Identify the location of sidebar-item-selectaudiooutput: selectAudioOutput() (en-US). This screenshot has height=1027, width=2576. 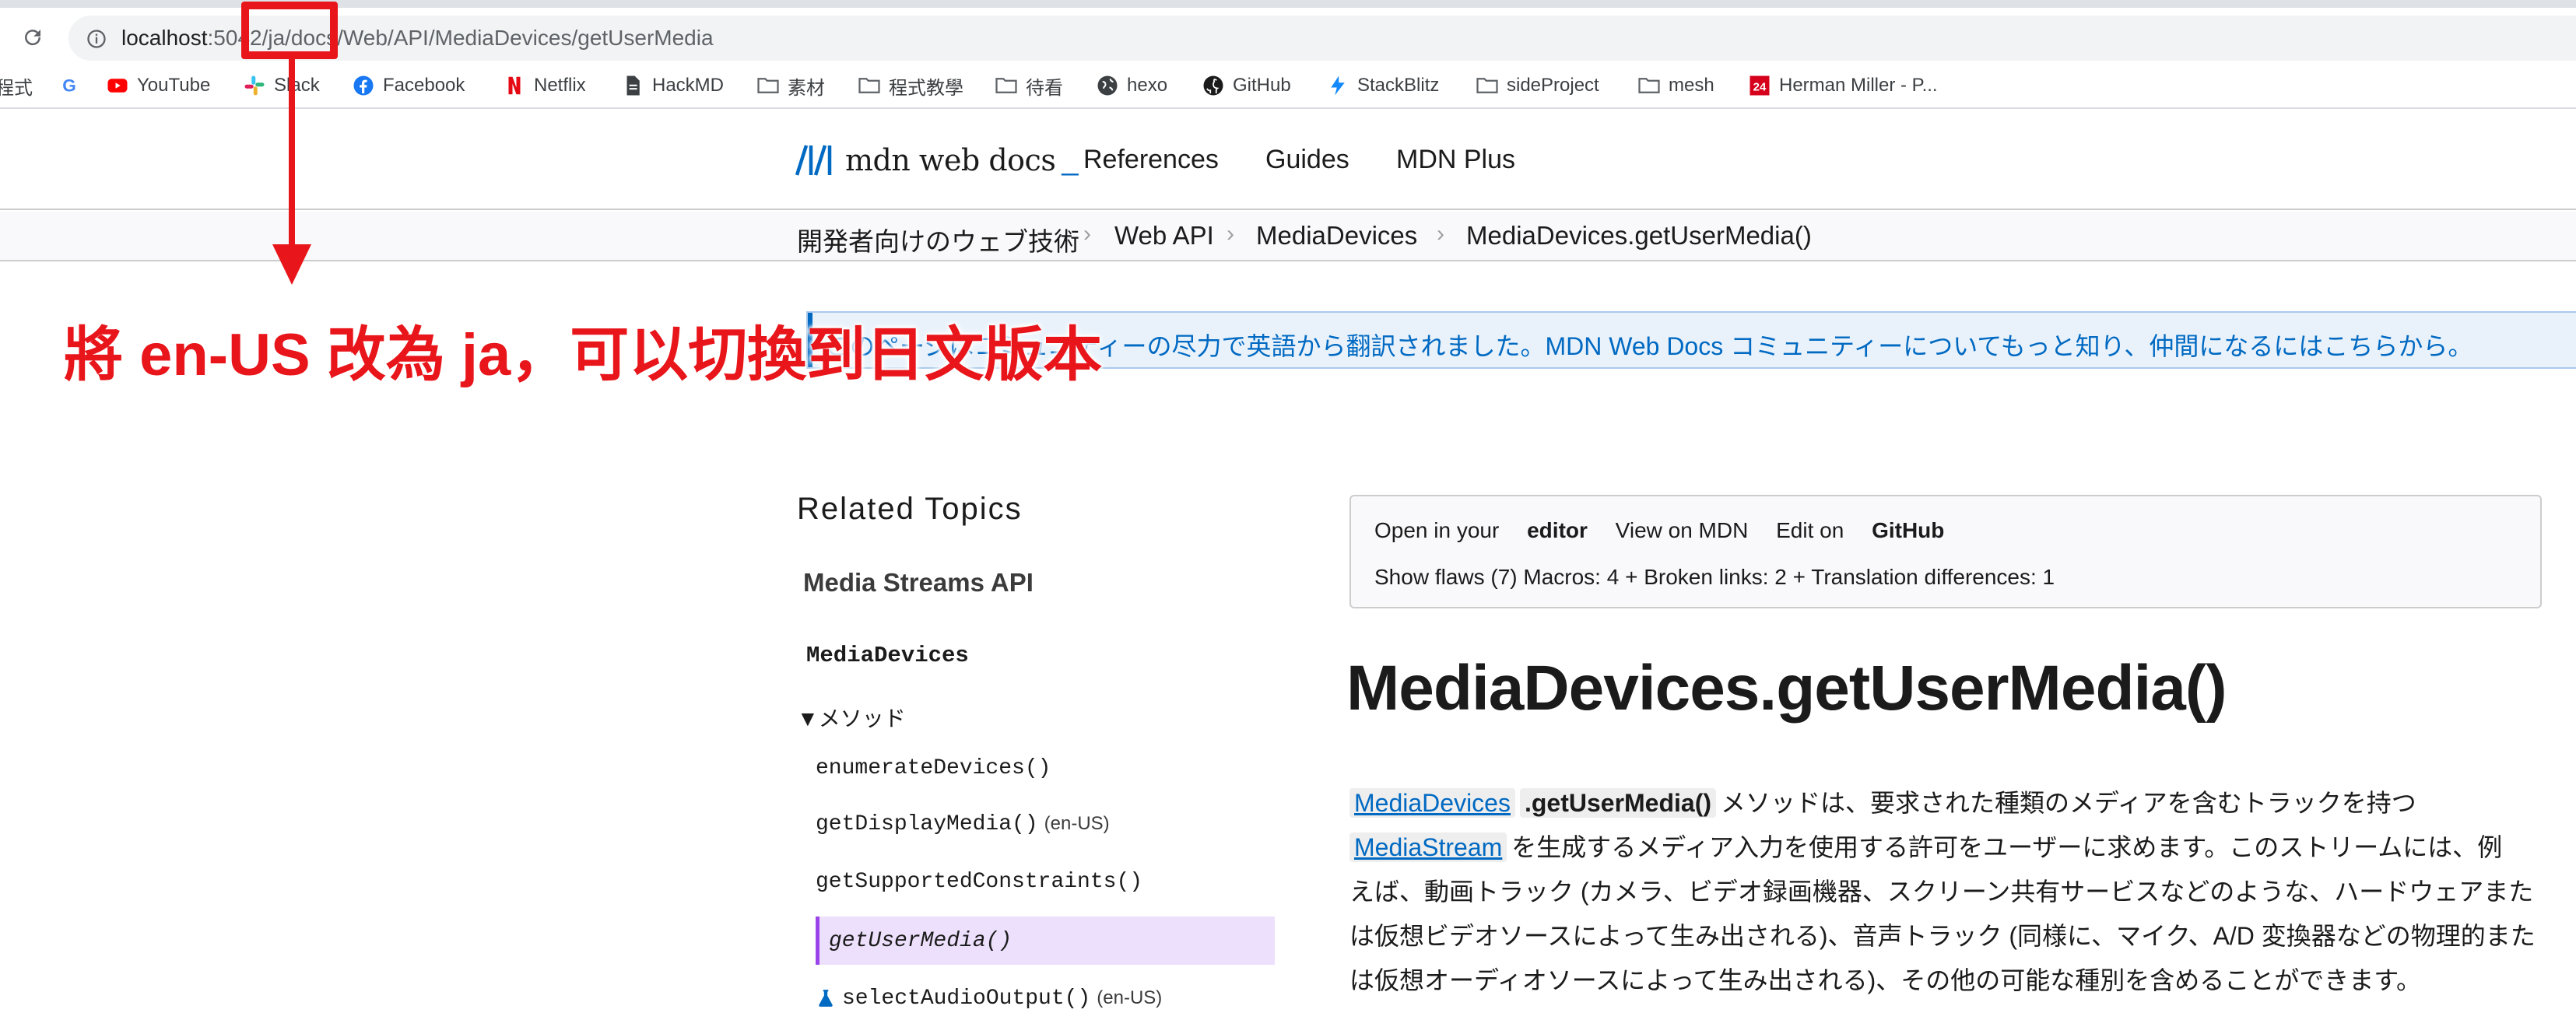
(1046, 998).